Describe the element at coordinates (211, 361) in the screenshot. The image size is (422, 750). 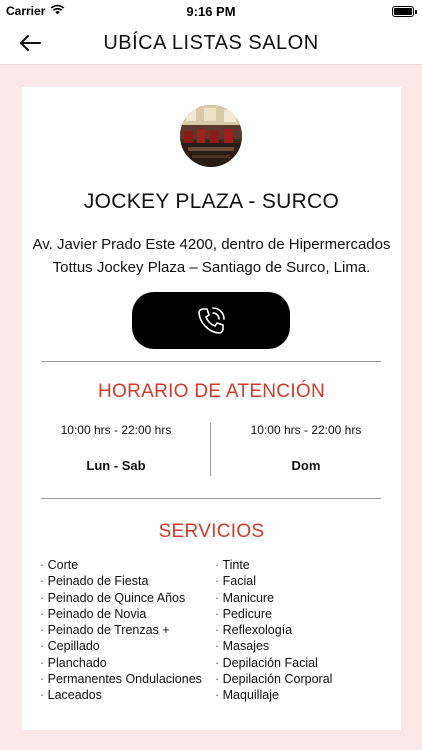
I see `divider-top` at that location.